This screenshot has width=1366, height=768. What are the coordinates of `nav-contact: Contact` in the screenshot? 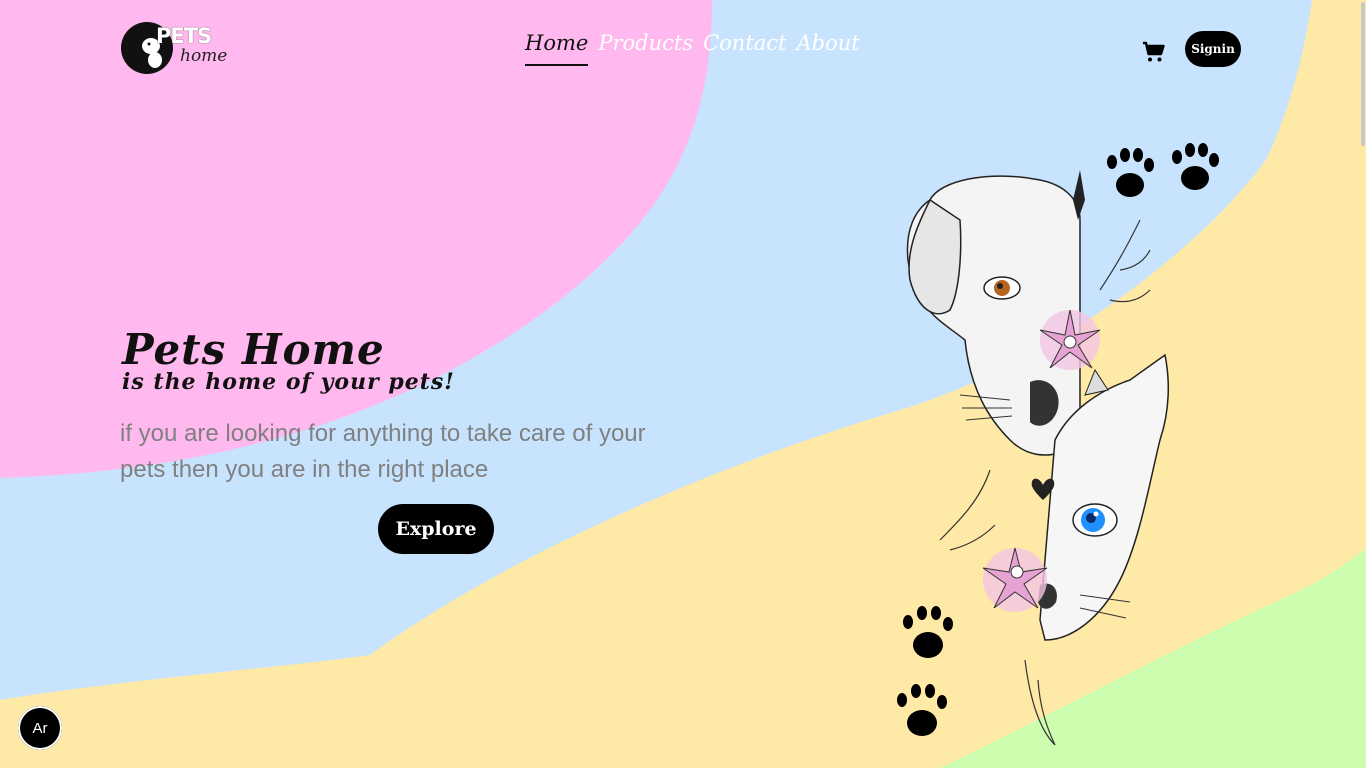 It's located at (744, 47).